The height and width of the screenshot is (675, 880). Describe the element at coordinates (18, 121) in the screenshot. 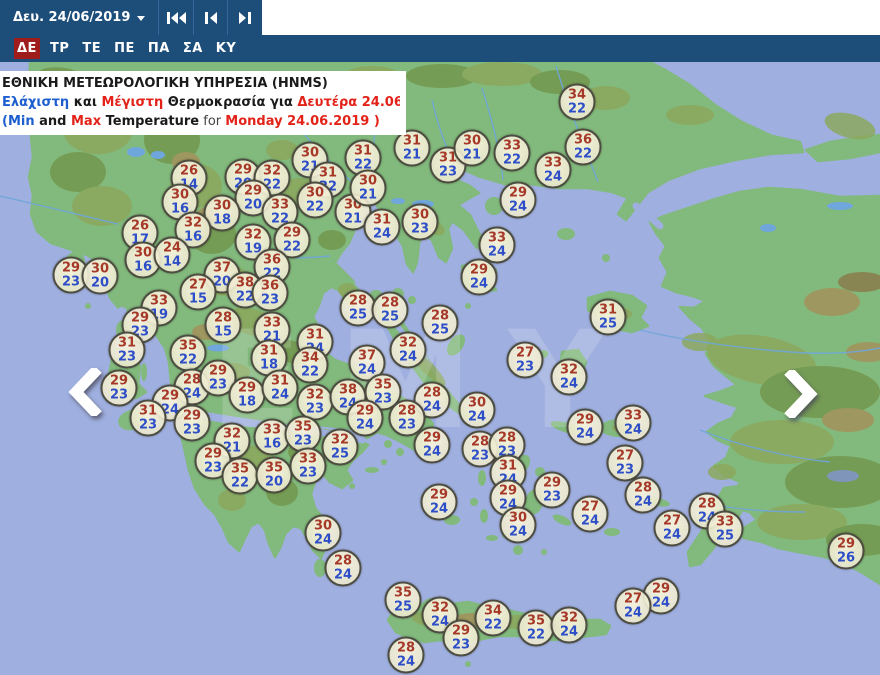

I see `legend-text-segment: (Min` at that location.